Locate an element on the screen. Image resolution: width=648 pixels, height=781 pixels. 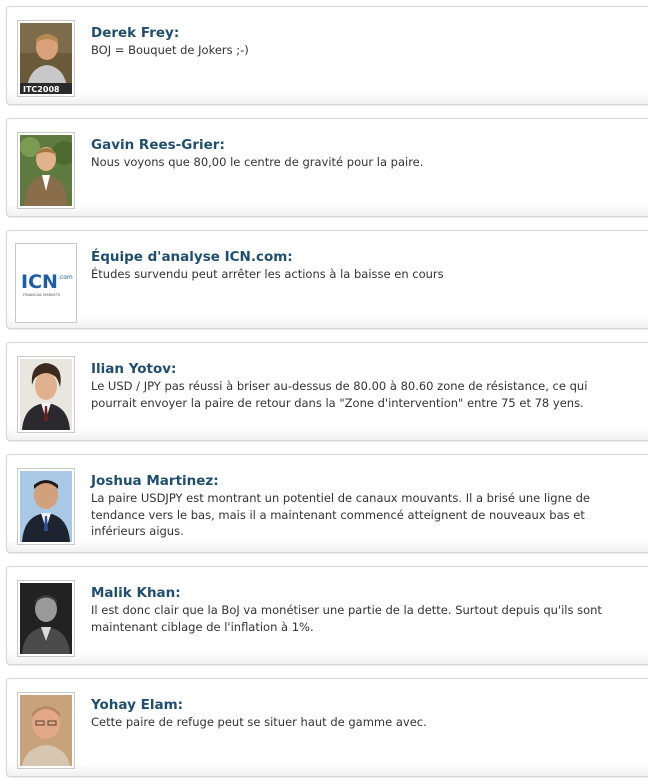
avatar: ICN .com FINANCIAL MARKETS is located at coordinates (46, 283).